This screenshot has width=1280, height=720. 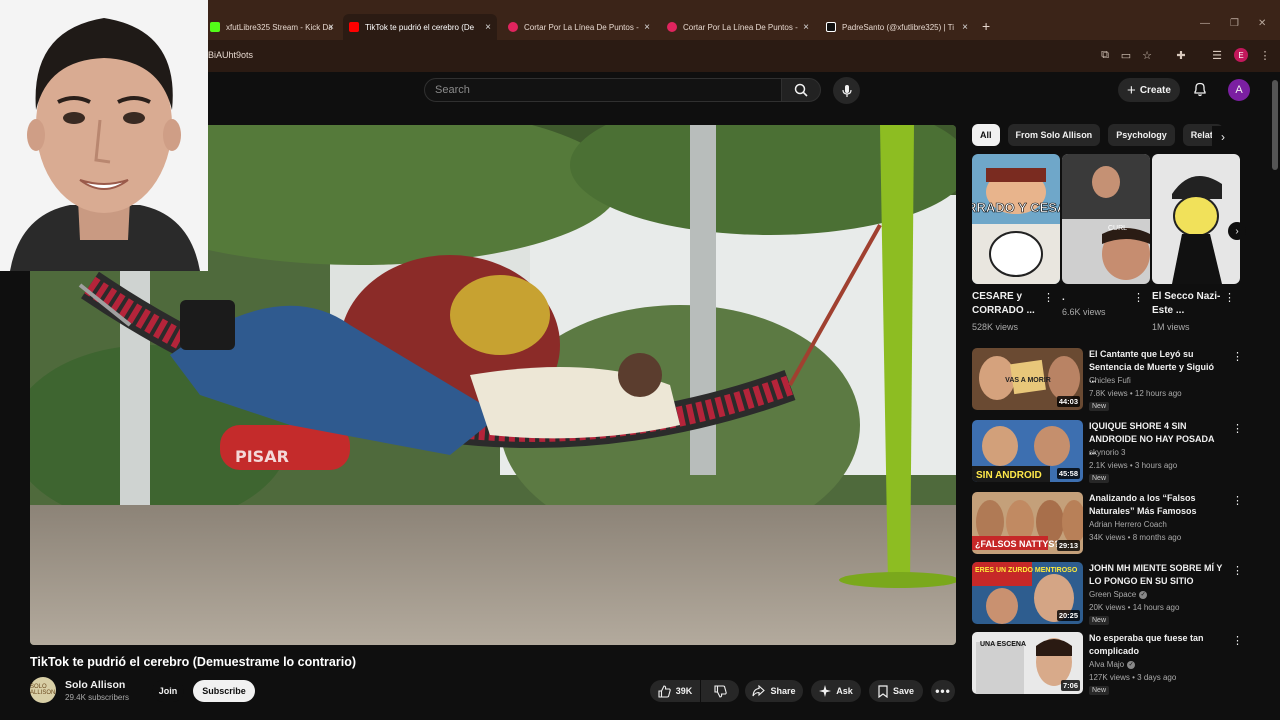 I want to click on cast-icon: ▭, so click(x=1126, y=55).